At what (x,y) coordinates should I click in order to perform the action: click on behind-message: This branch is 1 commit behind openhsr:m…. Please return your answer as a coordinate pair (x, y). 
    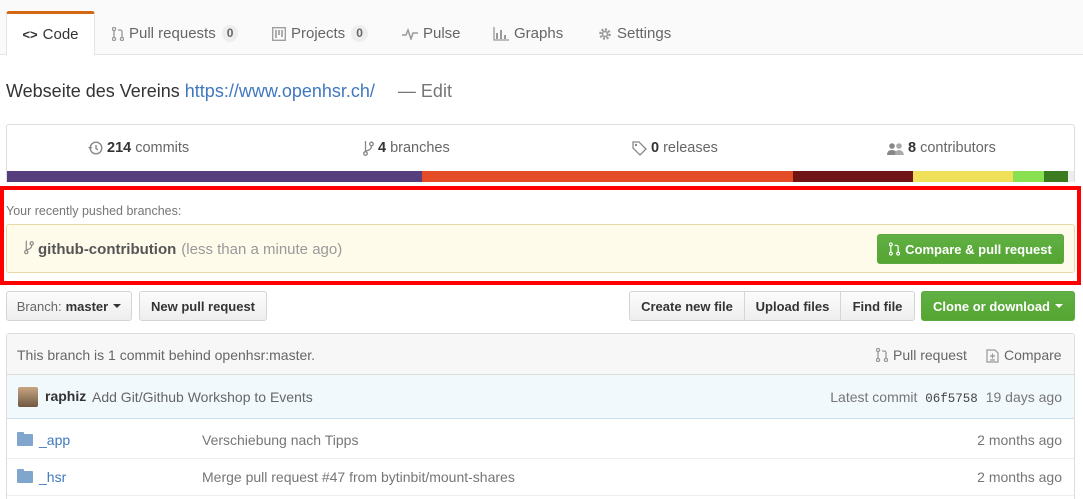
    Looking at the image, I should click on (166, 355).